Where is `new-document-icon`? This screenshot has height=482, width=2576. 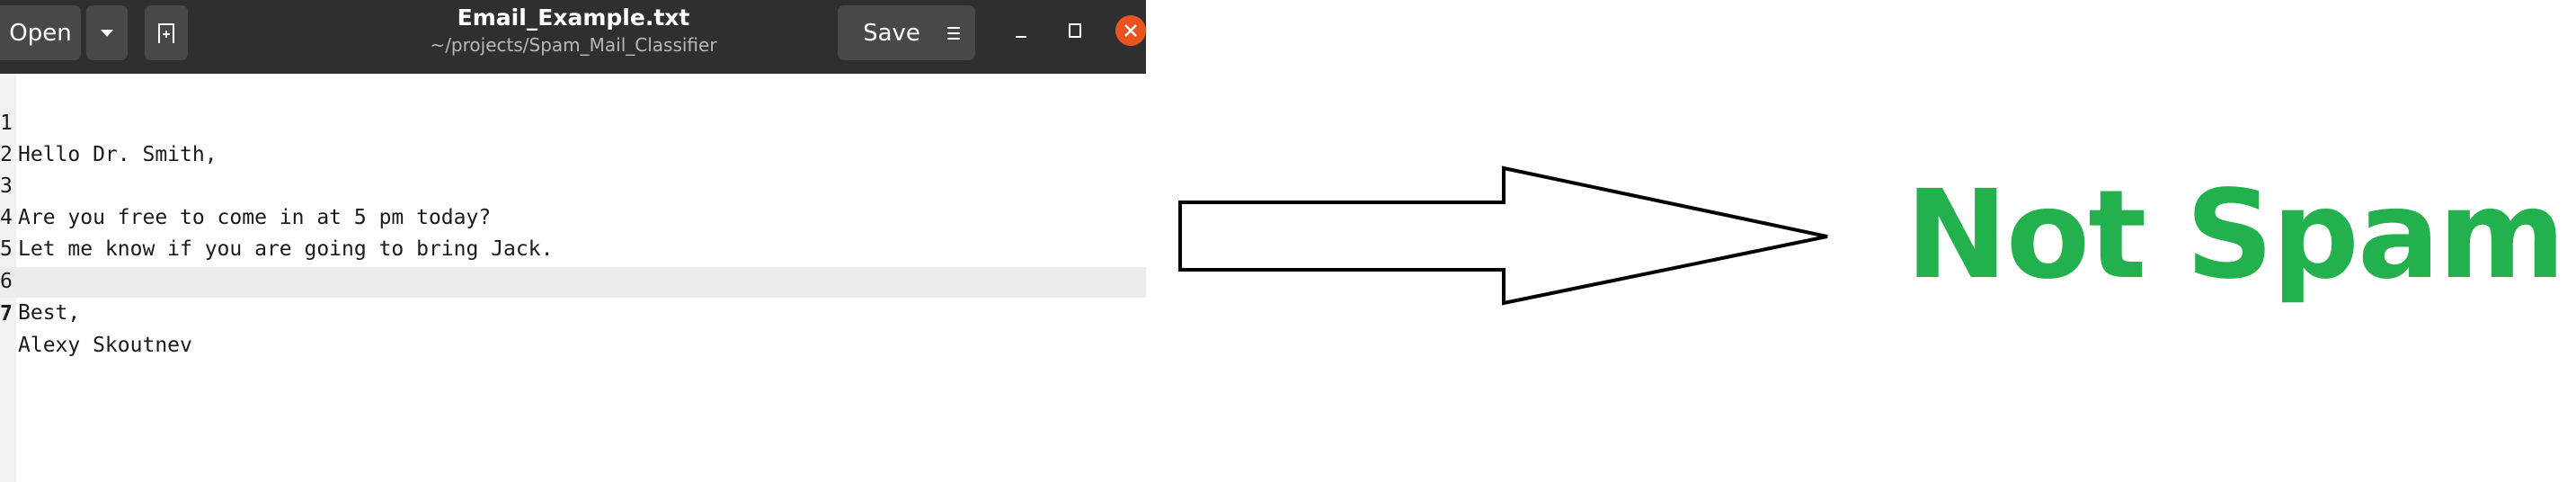
new-document-icon is located at coordinates (166, 32).